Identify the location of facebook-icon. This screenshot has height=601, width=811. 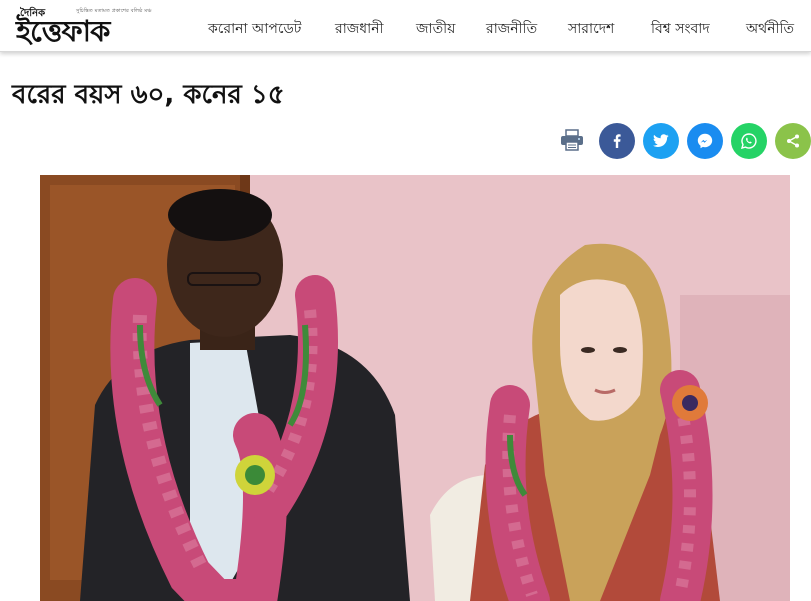
(617, 141).